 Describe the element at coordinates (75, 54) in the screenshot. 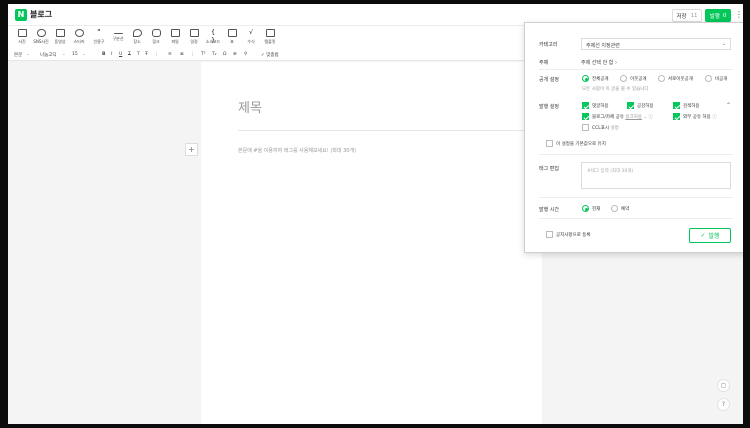

I see `font-size-select: 15` at that location.